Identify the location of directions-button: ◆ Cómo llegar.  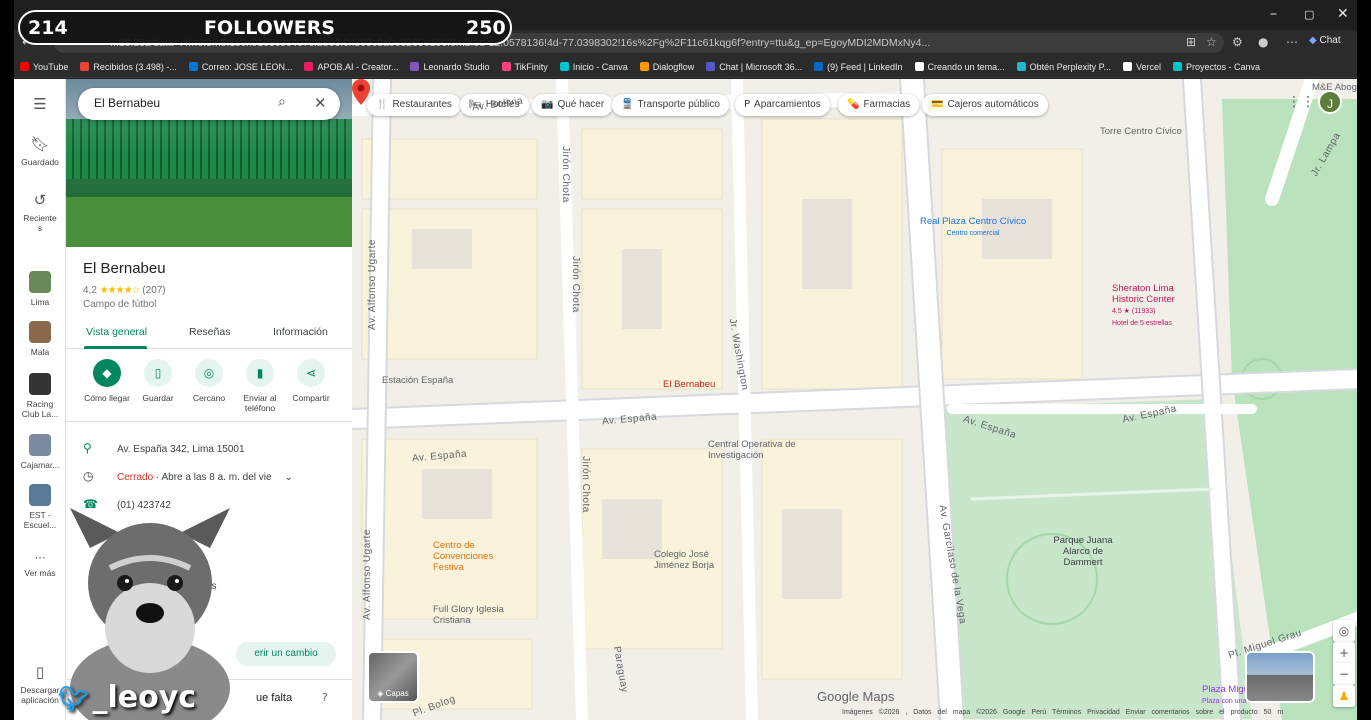
(107, 381).